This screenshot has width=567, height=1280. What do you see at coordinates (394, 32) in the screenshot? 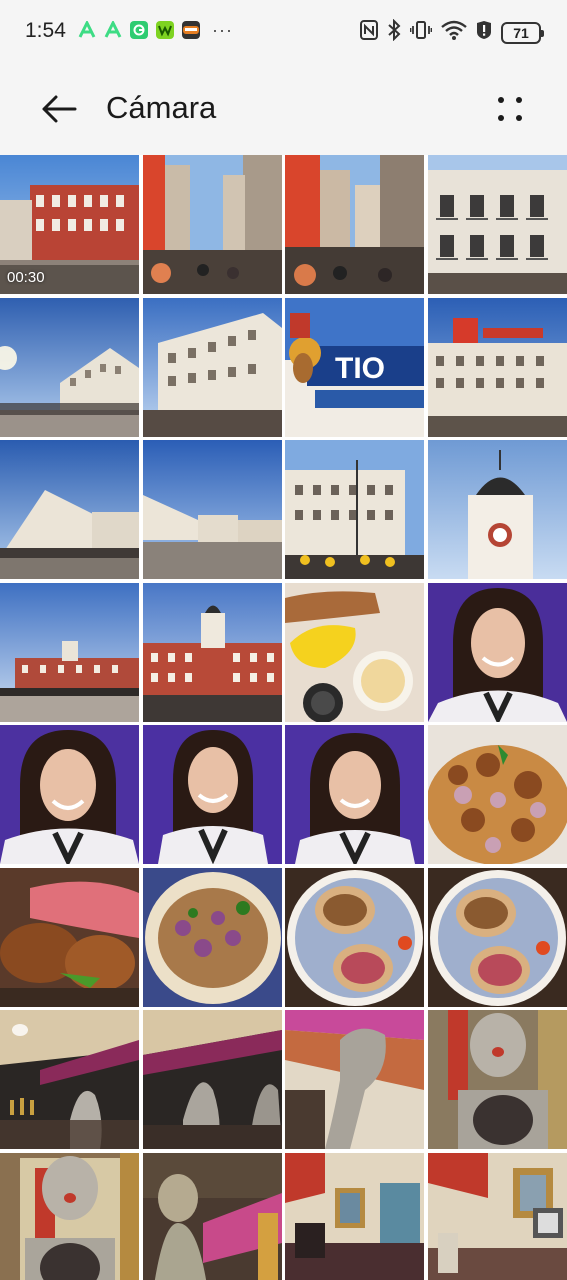
I see `bluetooth-icon` at bounding box center [394, 32].